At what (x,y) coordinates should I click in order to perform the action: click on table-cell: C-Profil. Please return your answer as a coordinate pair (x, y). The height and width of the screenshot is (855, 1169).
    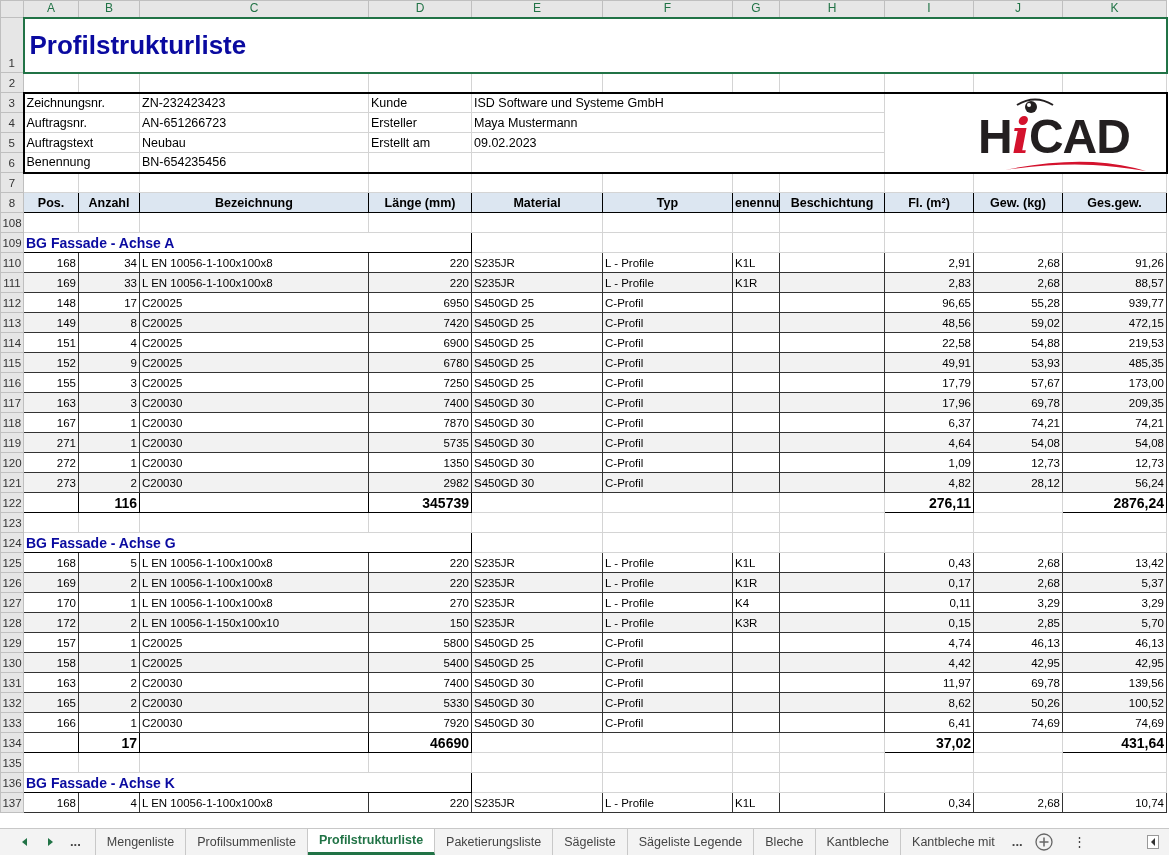
    Looking at the image, I should click on (667, 642).